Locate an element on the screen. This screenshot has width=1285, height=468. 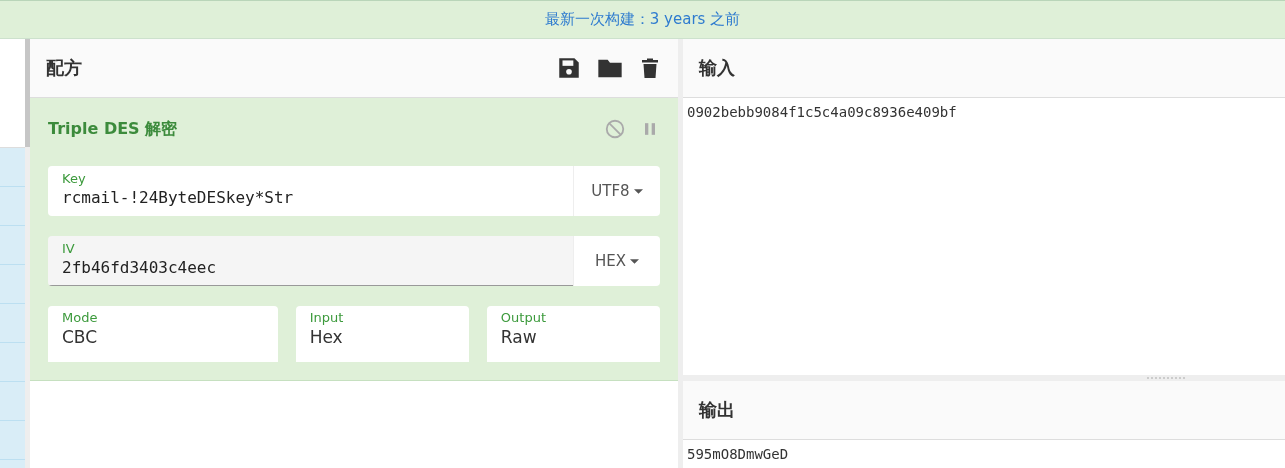
input-title: 输入 is located at coordinates (717, 68).